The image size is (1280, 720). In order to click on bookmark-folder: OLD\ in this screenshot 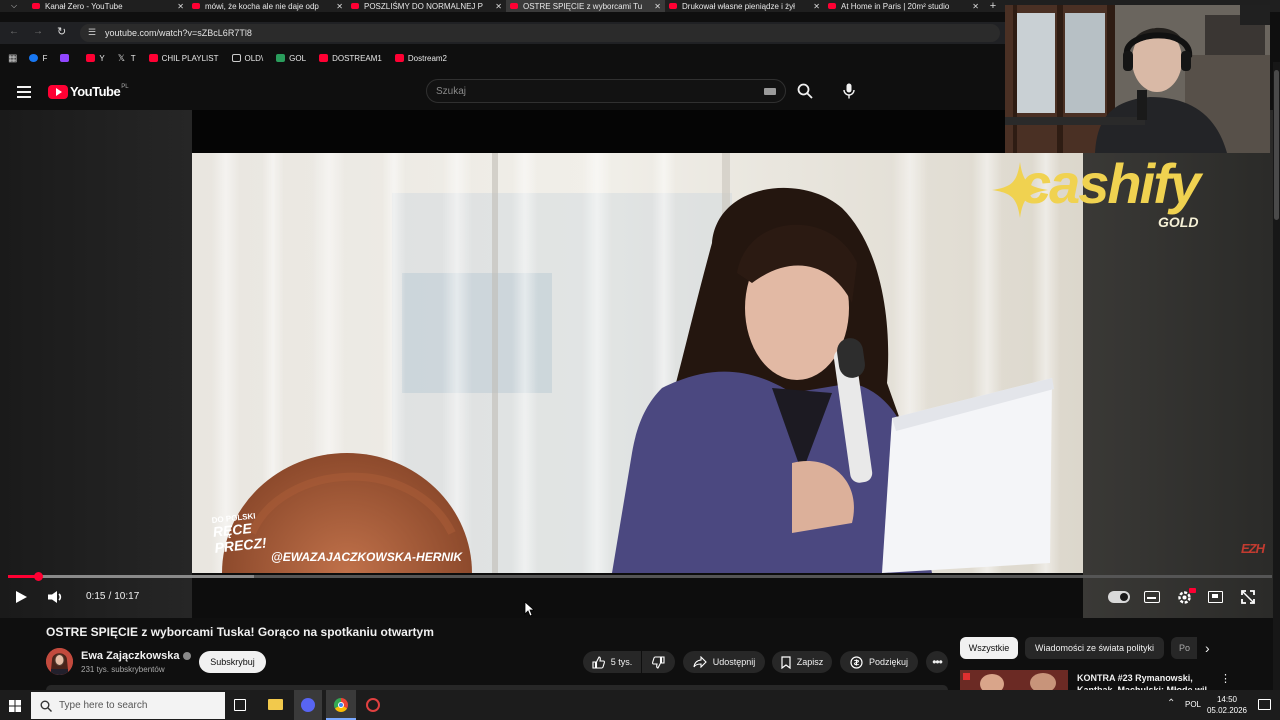, I will do `click(247, 58)`.